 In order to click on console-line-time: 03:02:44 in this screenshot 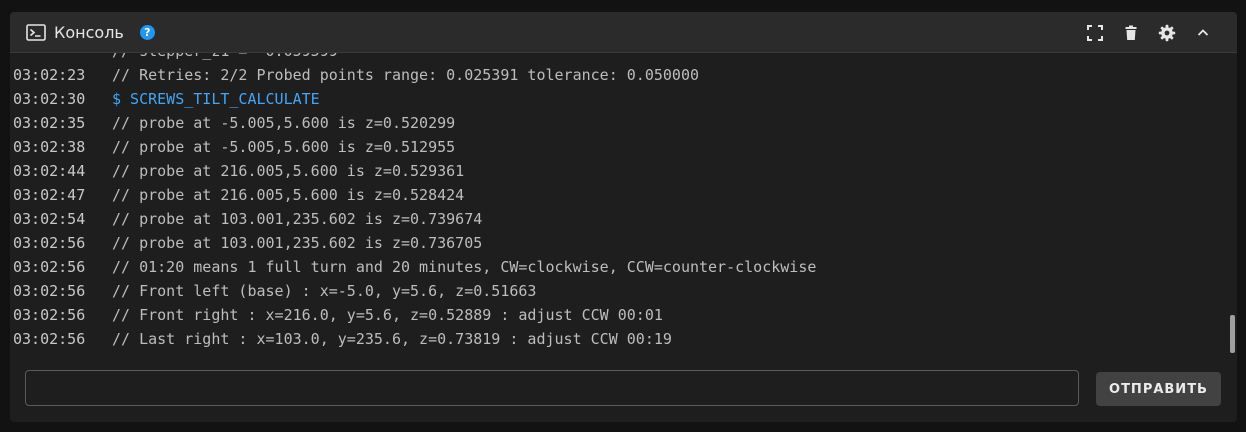, I will do `click(49, 171)`.